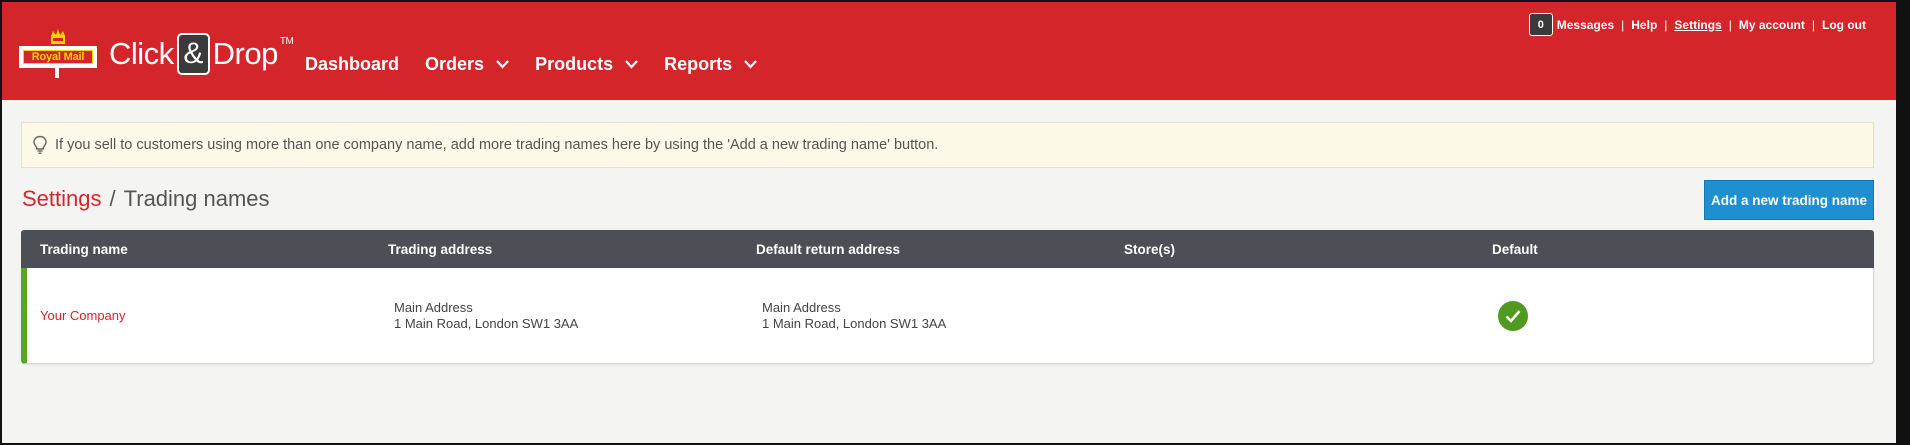  Describe the element at coordinates (84, 249) in the screenshot. I see `column-header-trading-name: Trading name` at that location.